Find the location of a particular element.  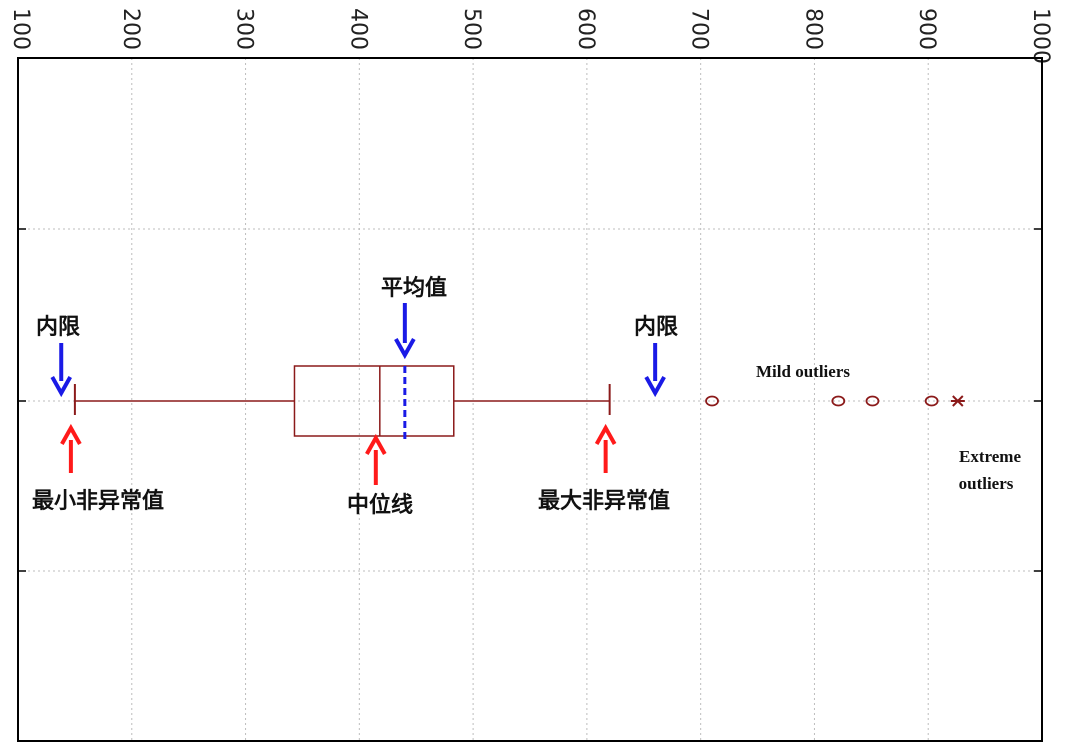

x-tick-label: 100 is located at coordinates (20, 29).